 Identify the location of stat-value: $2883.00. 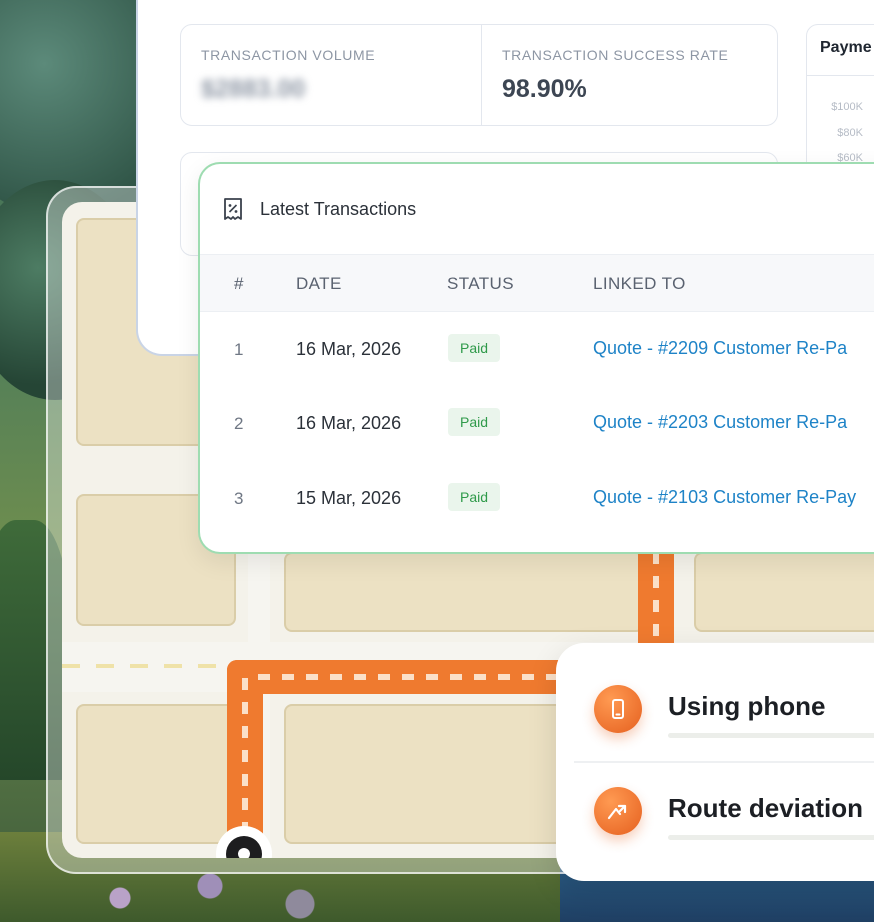
(253, 89).